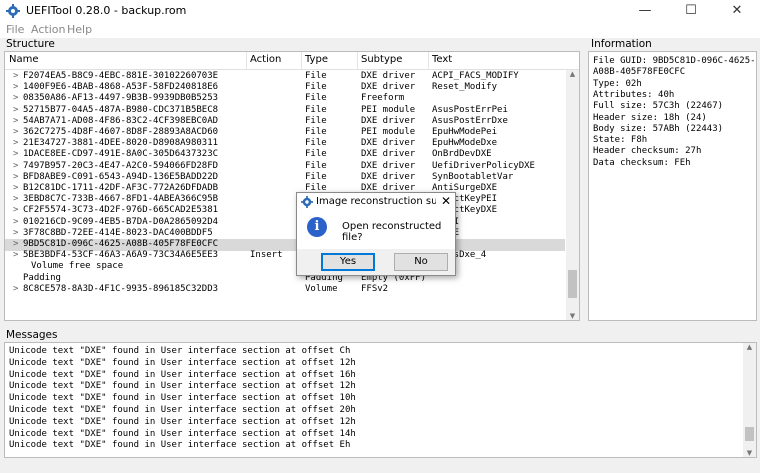 This screenshot has width=760, height=473. I want to click on menu-help: Help, so click(79, 29).